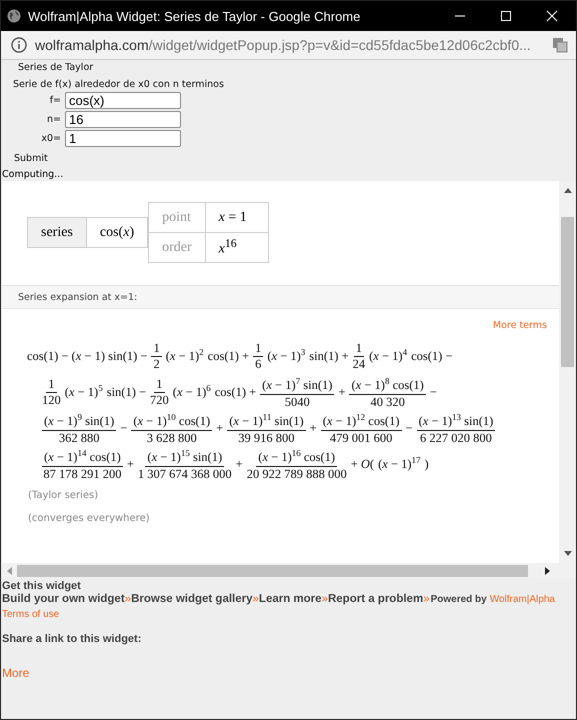 This screenshot has width=577, height=720. Describe the element at coordinates (192, 599) in the screenshot. I see `footer-link: Browse widget gallery` at that location.